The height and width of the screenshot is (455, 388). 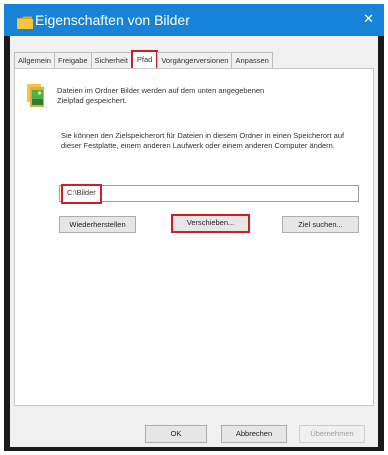 I want to click on close-icon: ✕, so click(x=368, y=19).